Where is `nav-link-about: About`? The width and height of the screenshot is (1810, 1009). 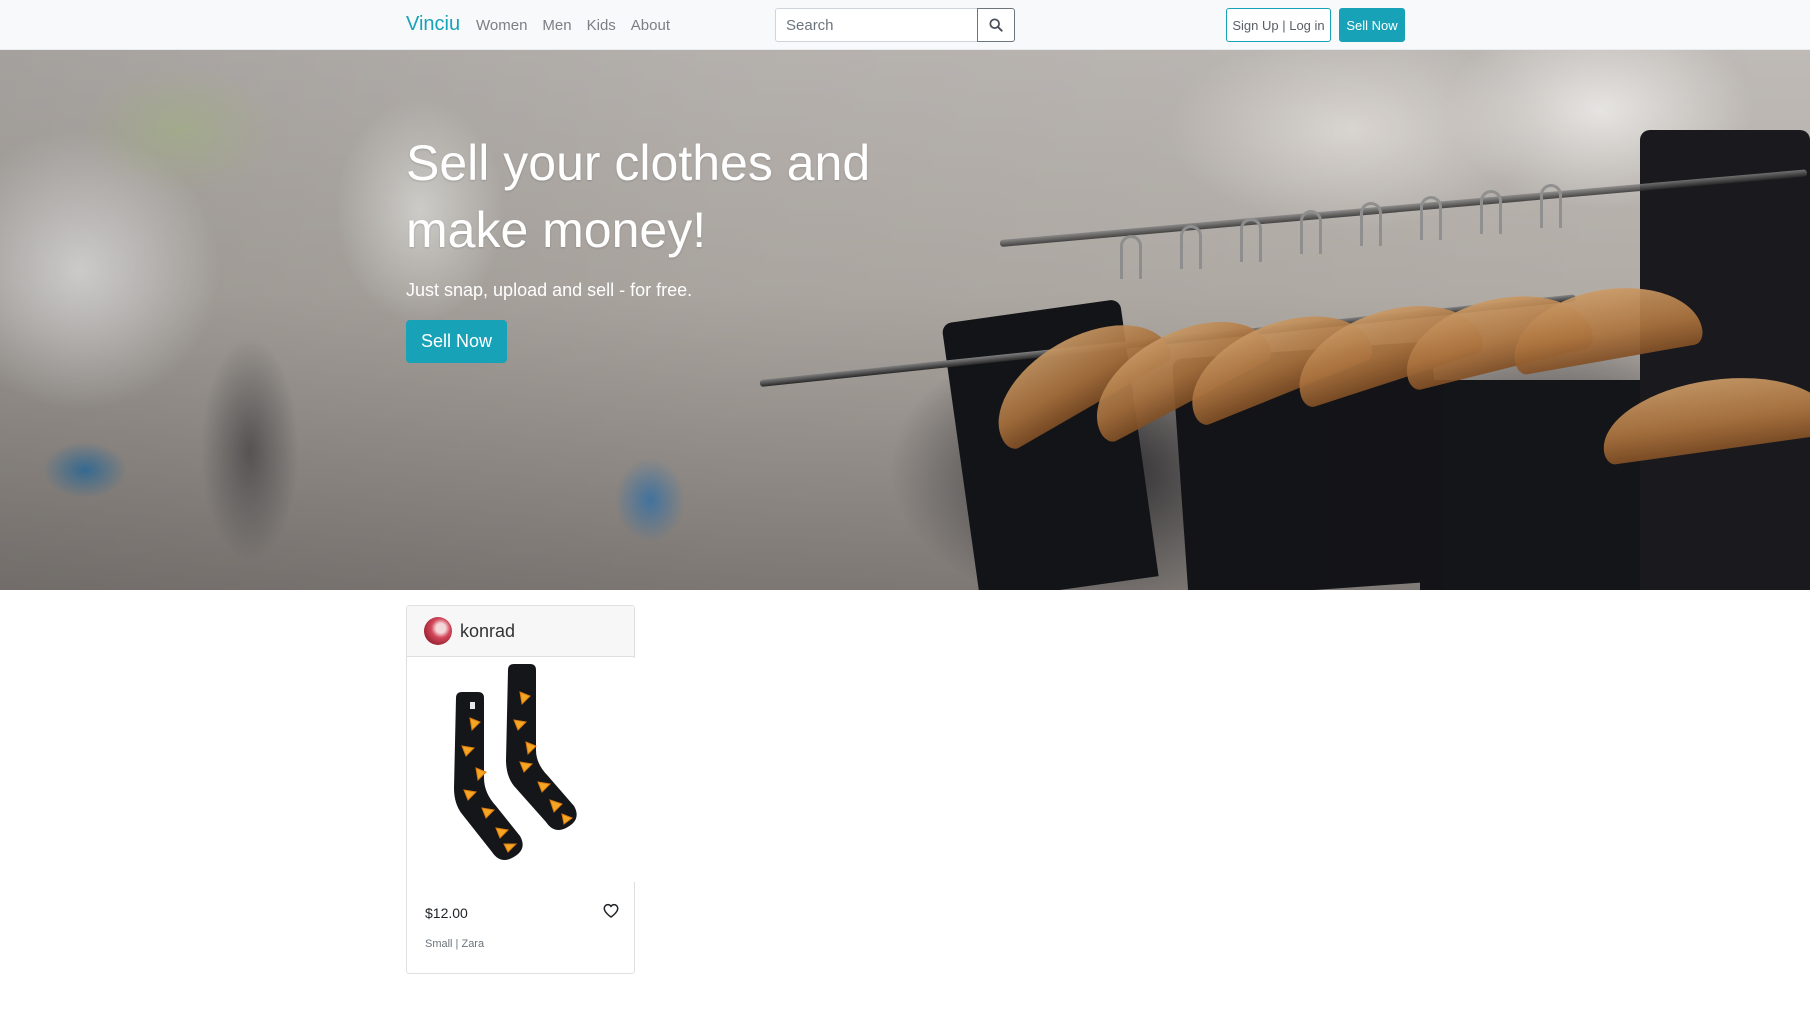 nav-link-about: About is located at coordinates (650, 25).